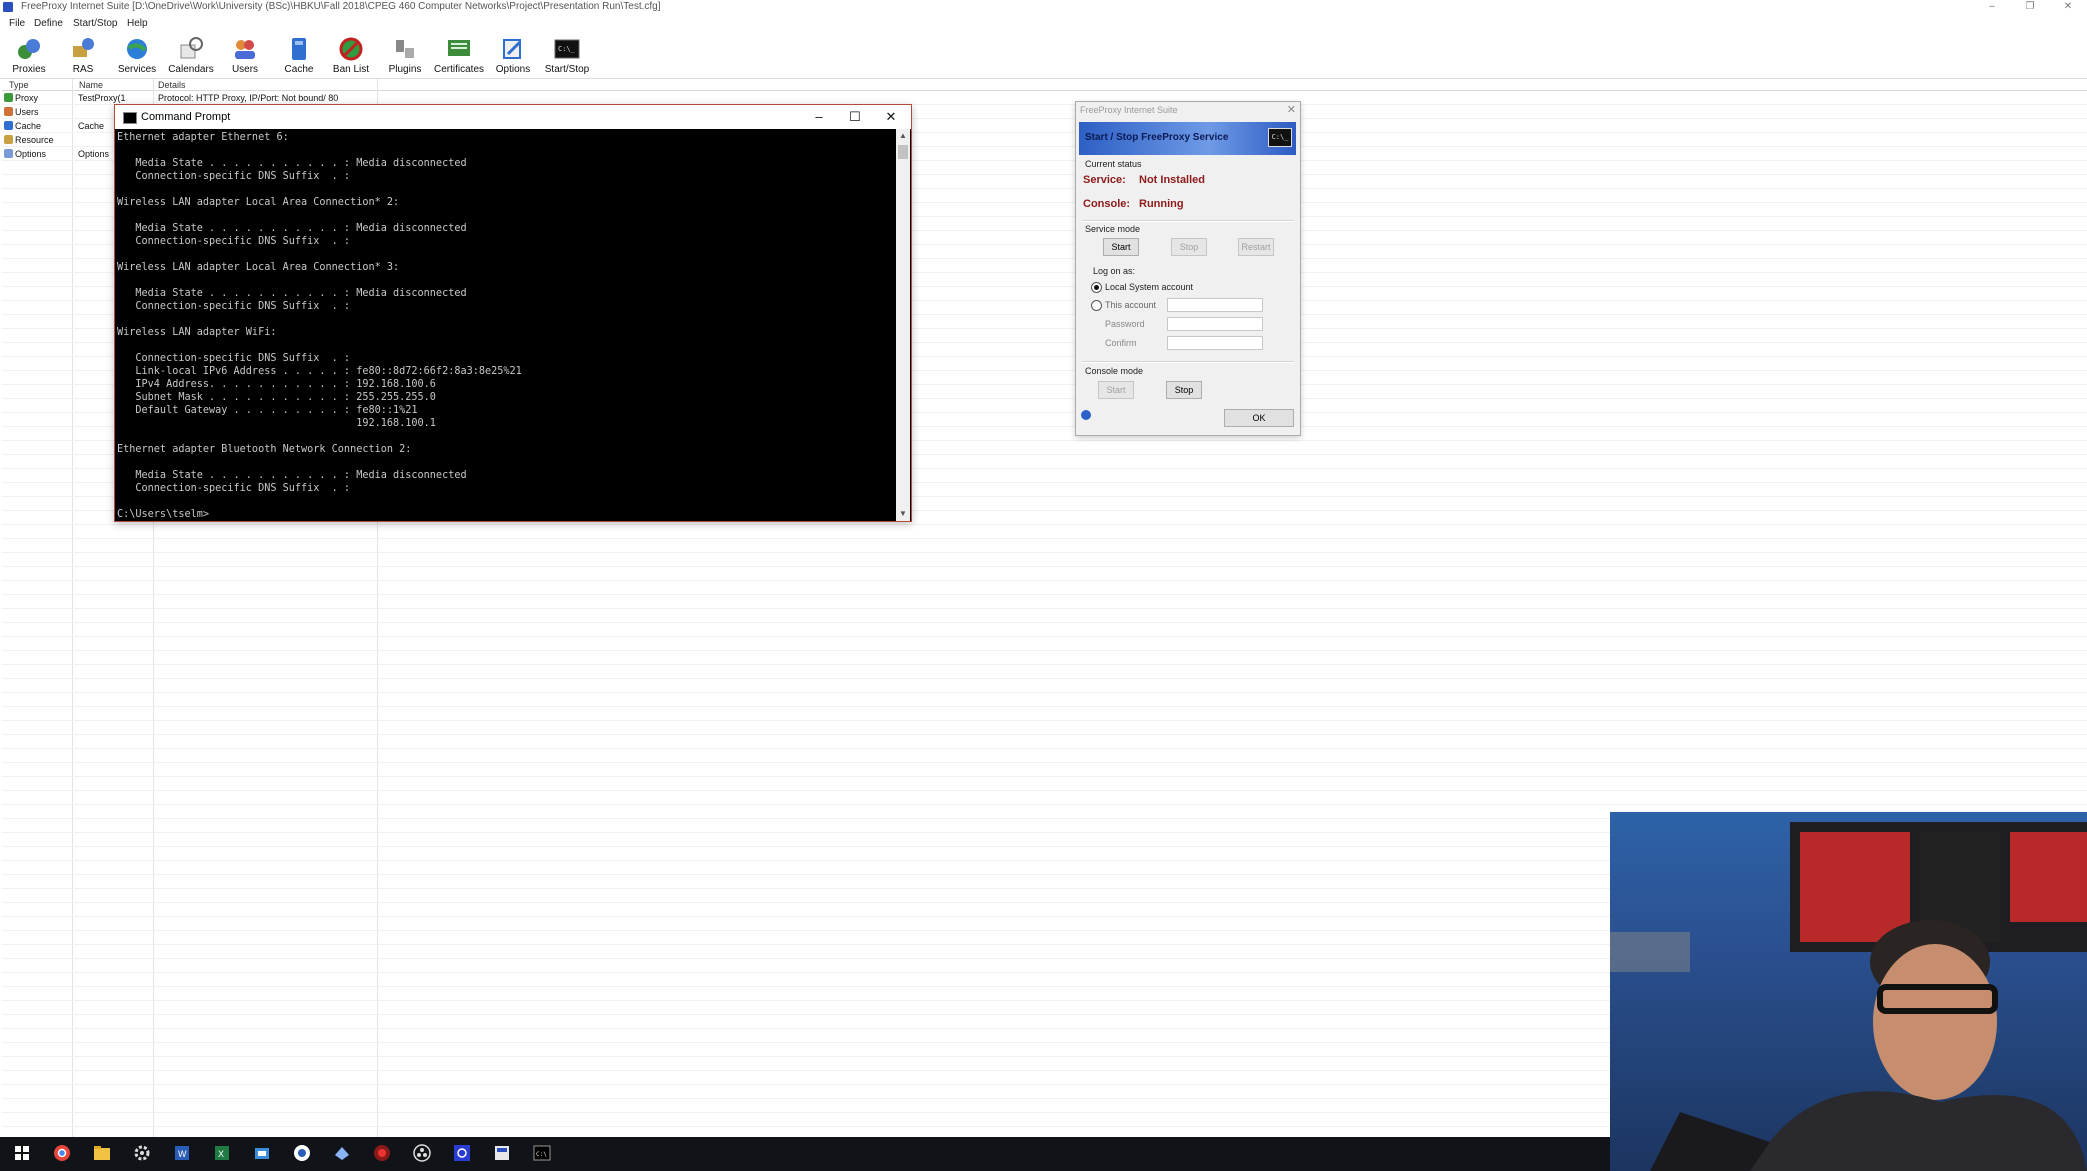  I want to click on service-start-button: Start, so click(1121, 247).